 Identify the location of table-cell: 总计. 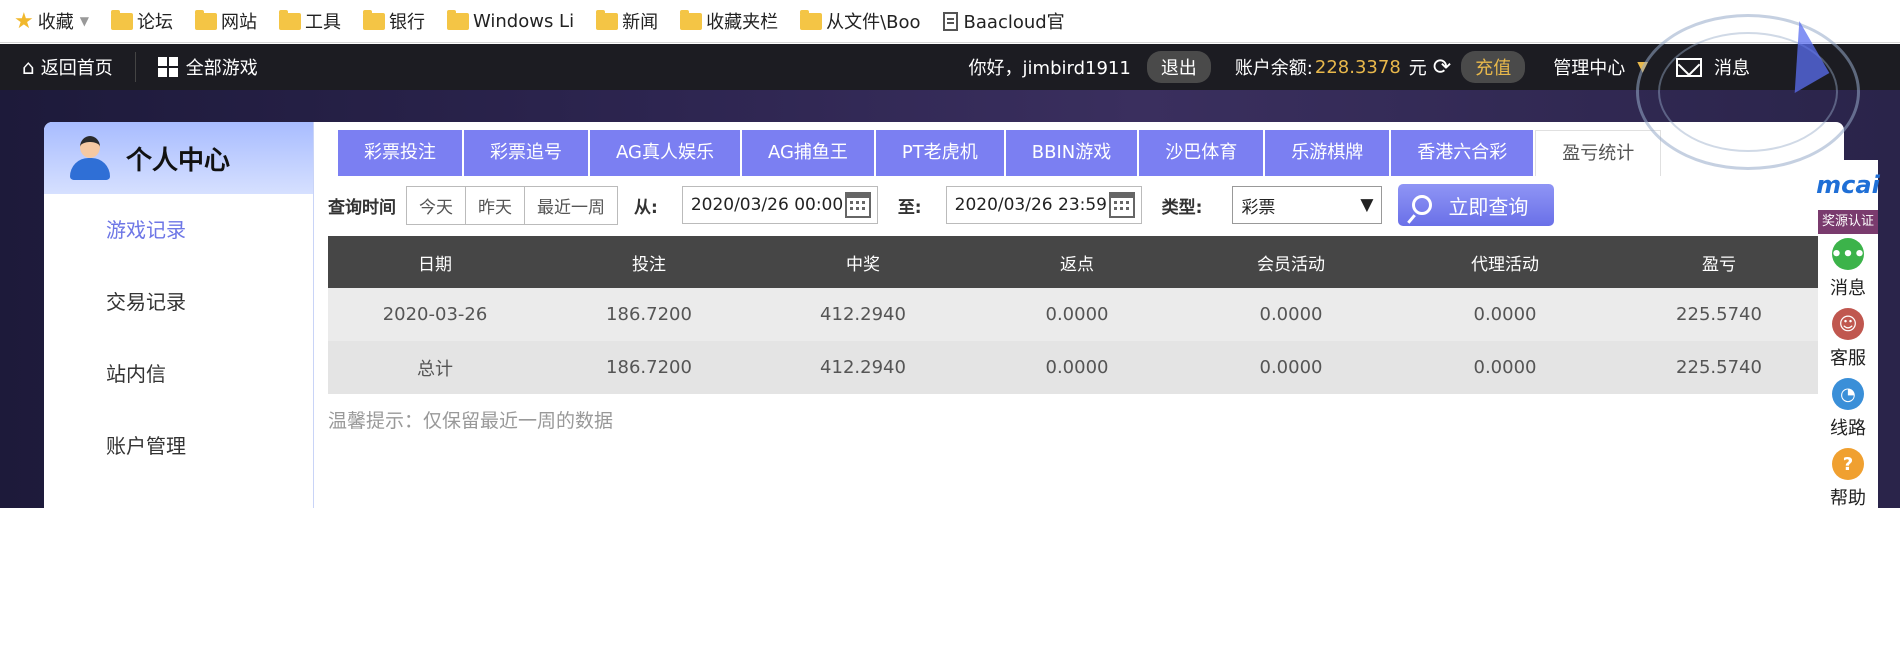
(435, 369).